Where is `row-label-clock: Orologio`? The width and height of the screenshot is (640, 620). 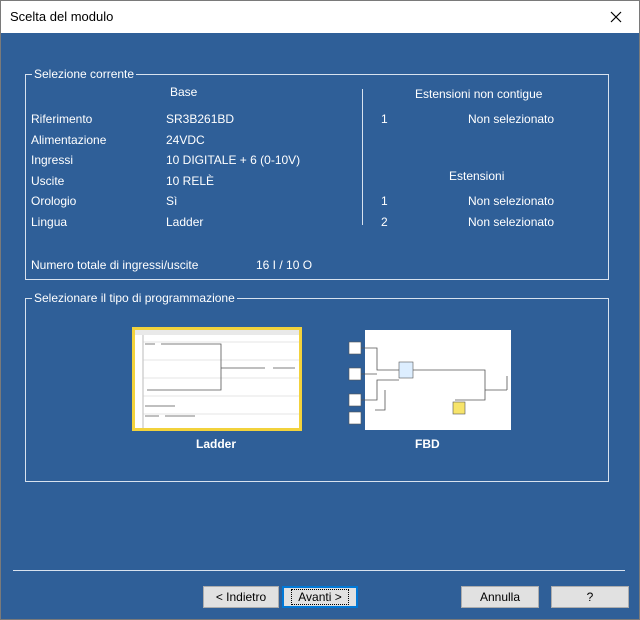
row-label-clock: Orologio is located at coordinates (54, 201).